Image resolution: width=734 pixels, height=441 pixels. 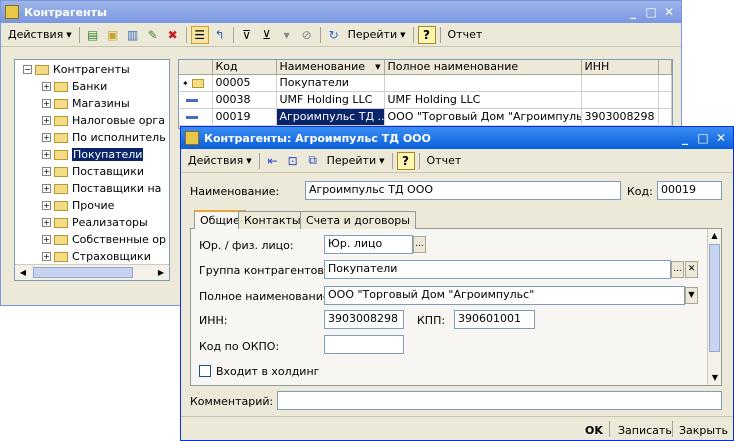 I want to click on hierarchy-toggle-icon: ☰, so click(x=199, y=34).